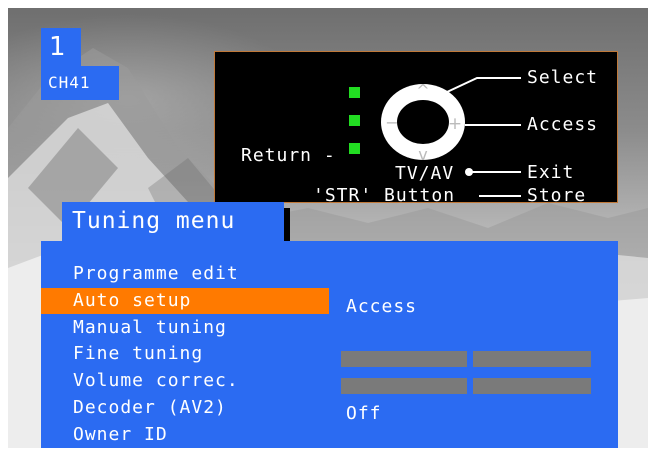 The width and height of the screenshot is (656, 456). Describe the element at coordinates (185, 435) in the screenshot. I see `menu-item-owner-id: Owner ID` at that location.